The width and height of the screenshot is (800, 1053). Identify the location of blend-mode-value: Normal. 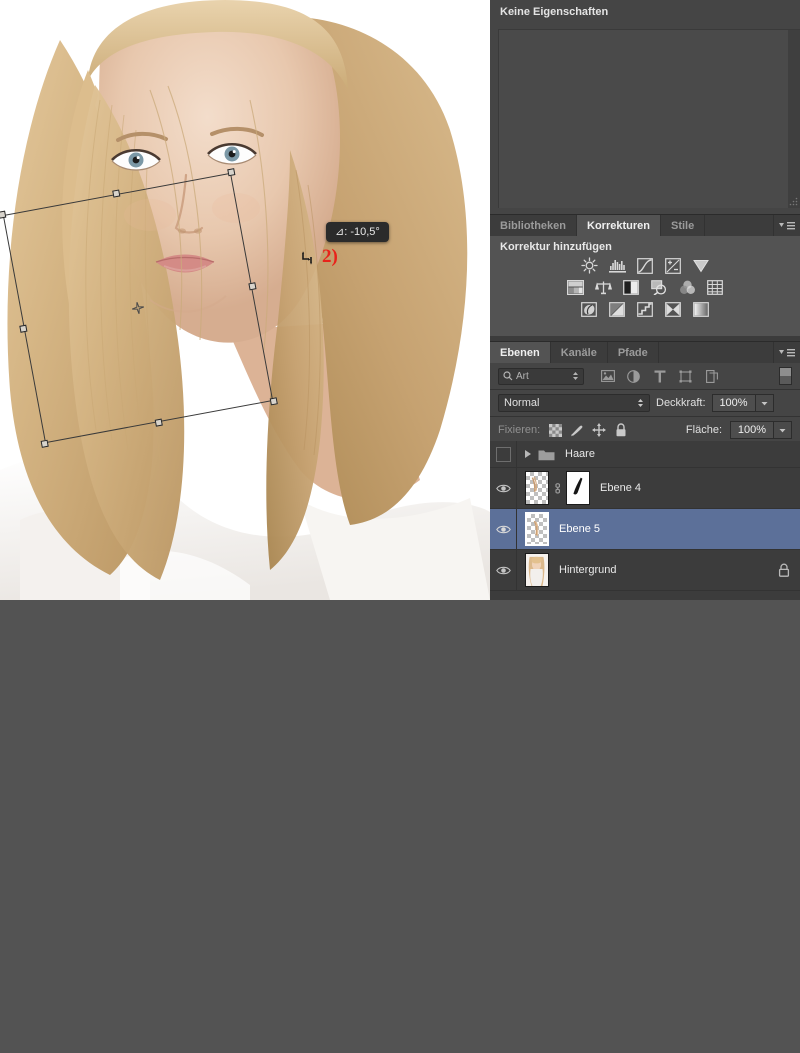
(522, 403).